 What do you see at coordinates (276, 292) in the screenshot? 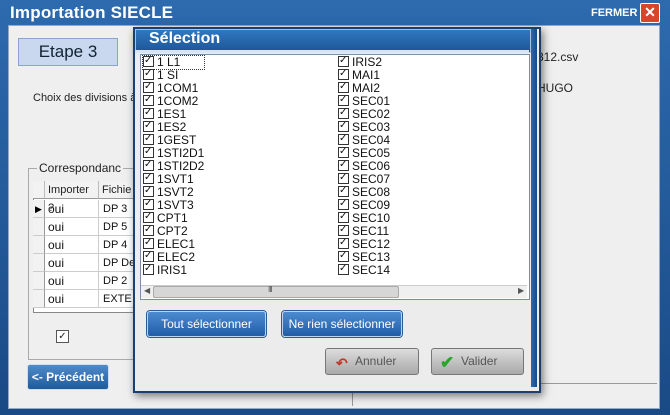
I see `scrollbar-thumb` at bounding box center [276, 292].